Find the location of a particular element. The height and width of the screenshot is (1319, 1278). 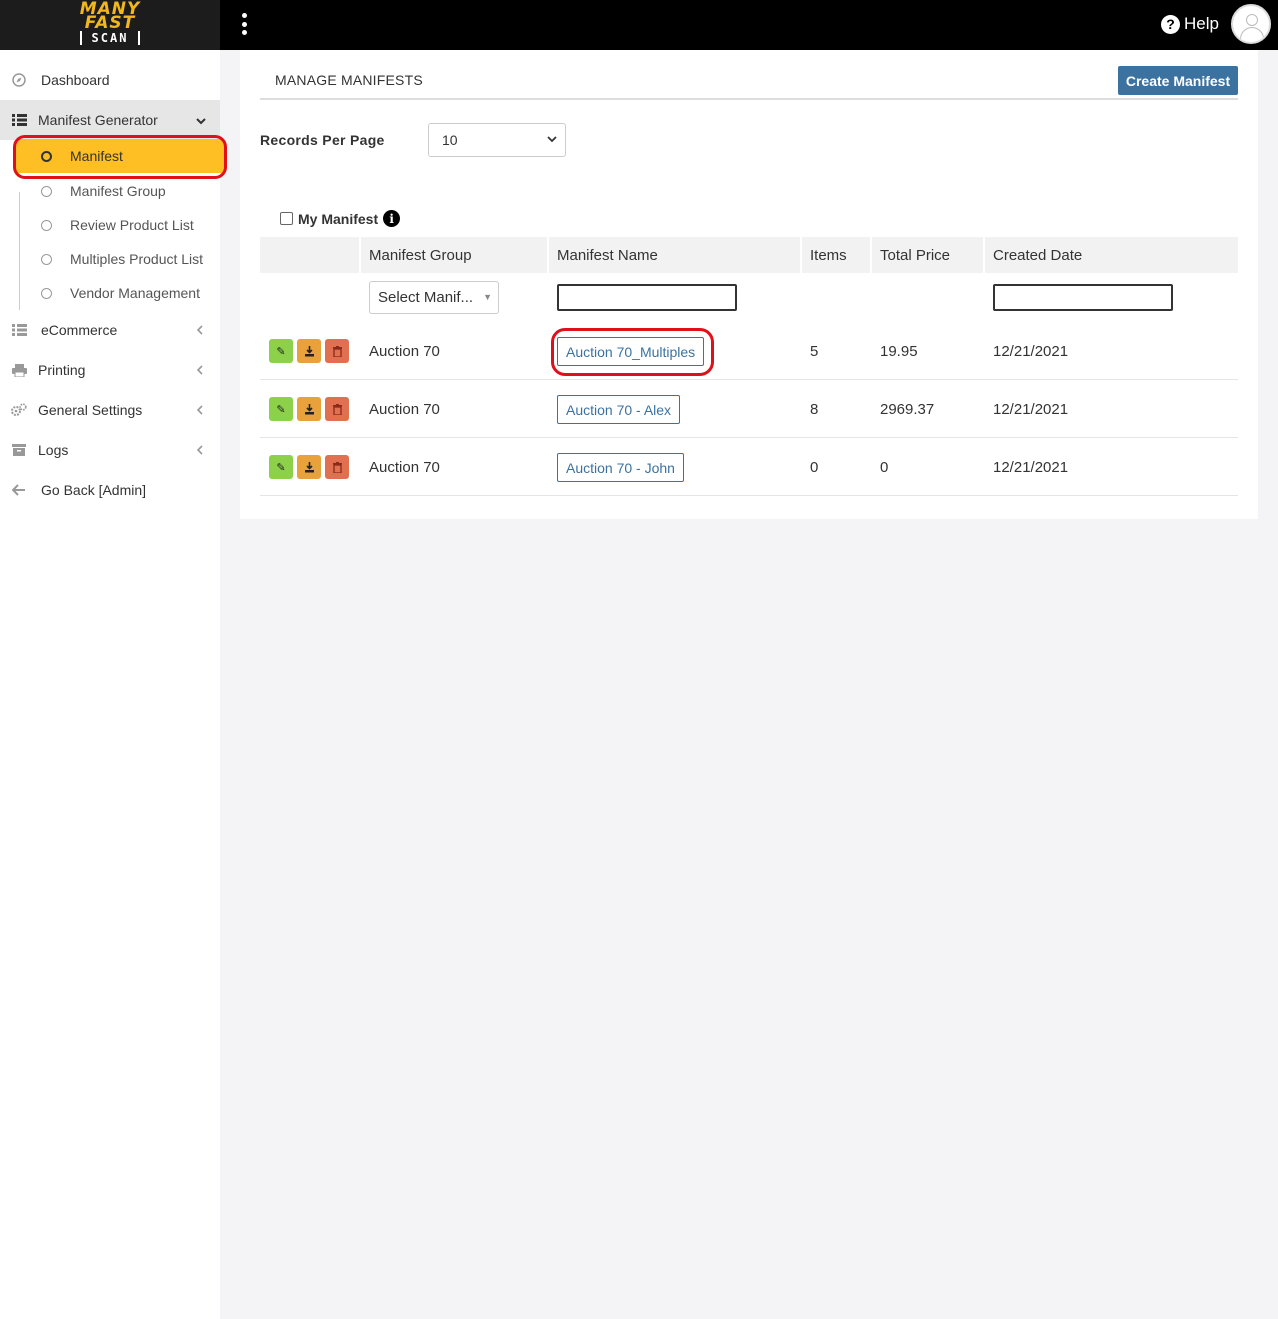

column-header-created-date: Created Date is located at coordinates (1037, 255).